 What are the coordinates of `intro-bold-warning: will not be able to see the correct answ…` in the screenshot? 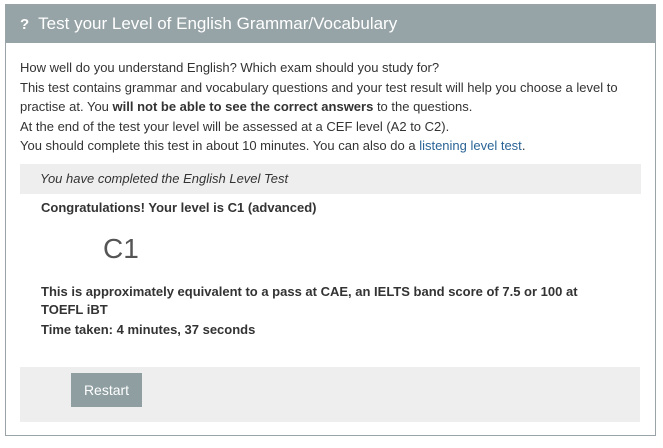 It's located at (243, 106).